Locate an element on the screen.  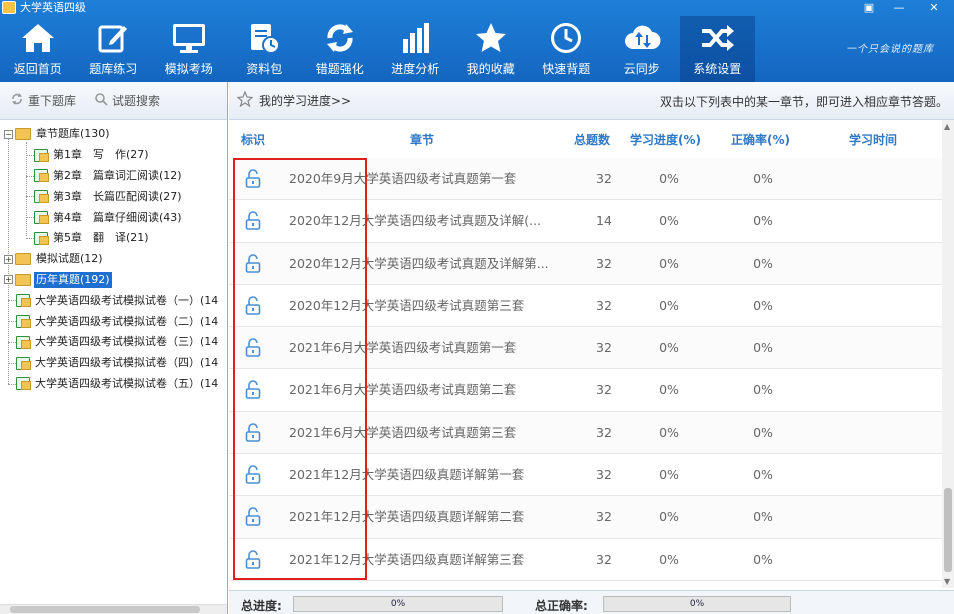
table-row: 2021年12月大学英语四级真题详解第二套 32 0% 0% is located at coordinates (585, 517).